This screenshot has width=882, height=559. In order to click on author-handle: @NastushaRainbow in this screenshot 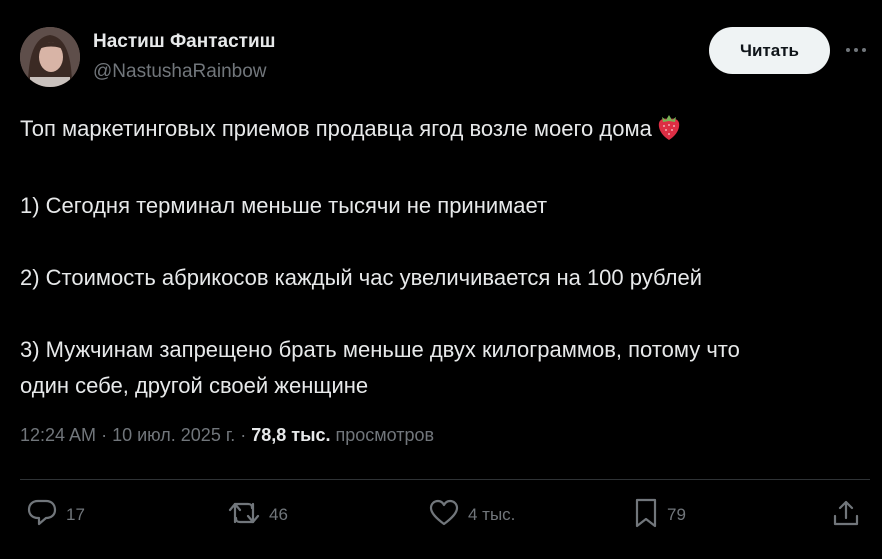, I will do `click(180, 72)`.